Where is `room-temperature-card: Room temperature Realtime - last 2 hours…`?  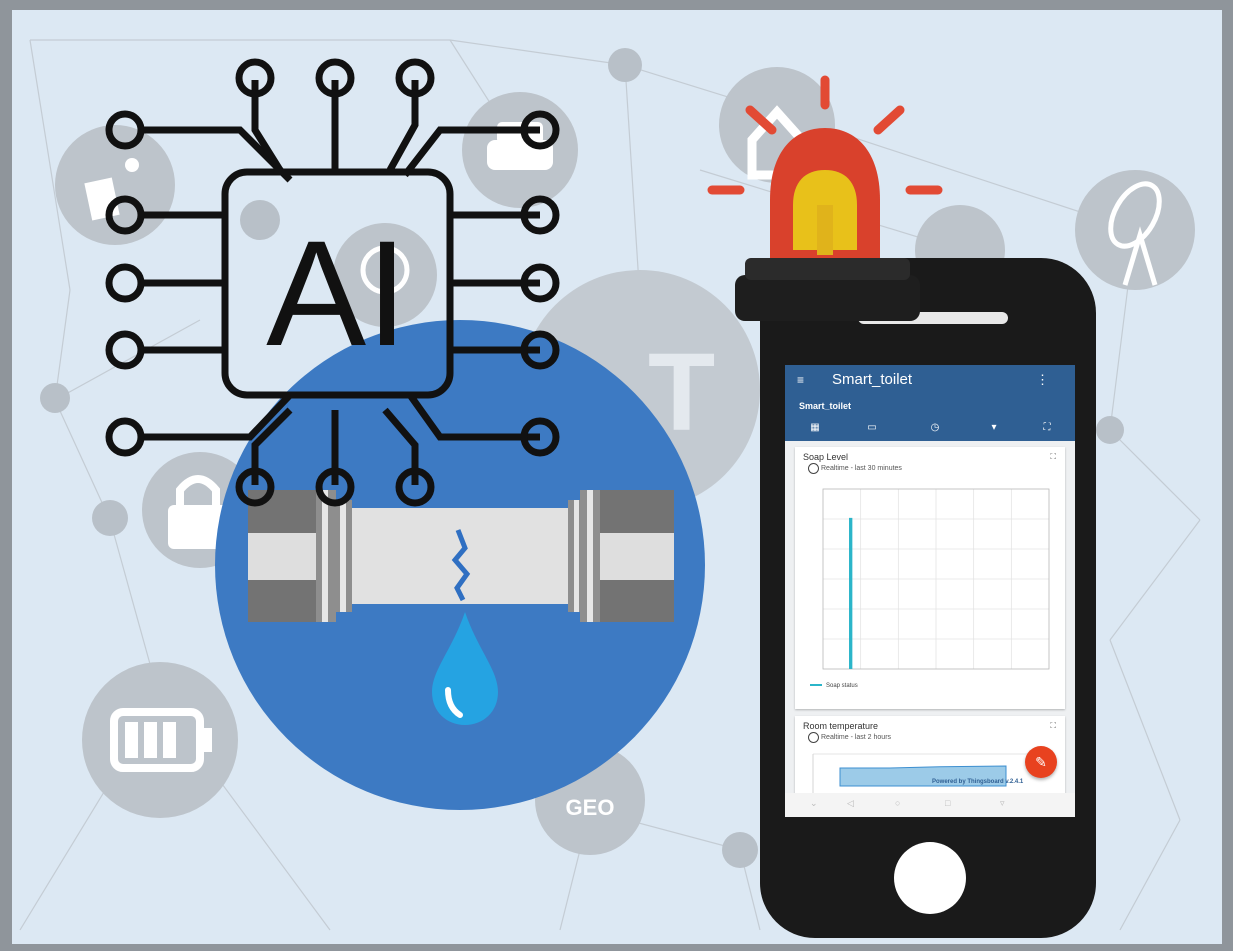 room-temperature-card: Room temperature Realtime - last 2 hours… is located at coordinates (930, 756).